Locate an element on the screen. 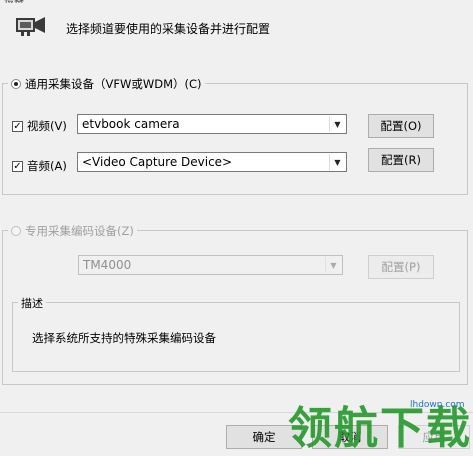  camera-icon is located at coordinates (31, 26).